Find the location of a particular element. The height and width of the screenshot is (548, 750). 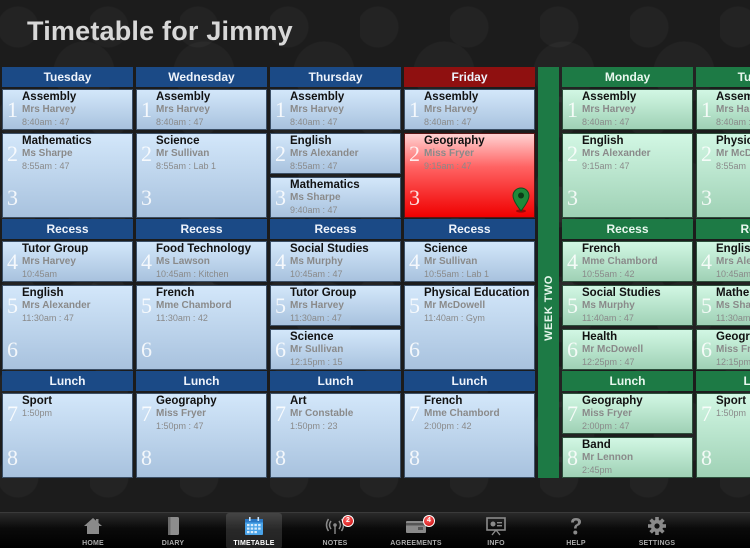

lesson-cell: 7 8 Art Mr Constable 1:50pm : 23 is located at coordinates (335, 435).